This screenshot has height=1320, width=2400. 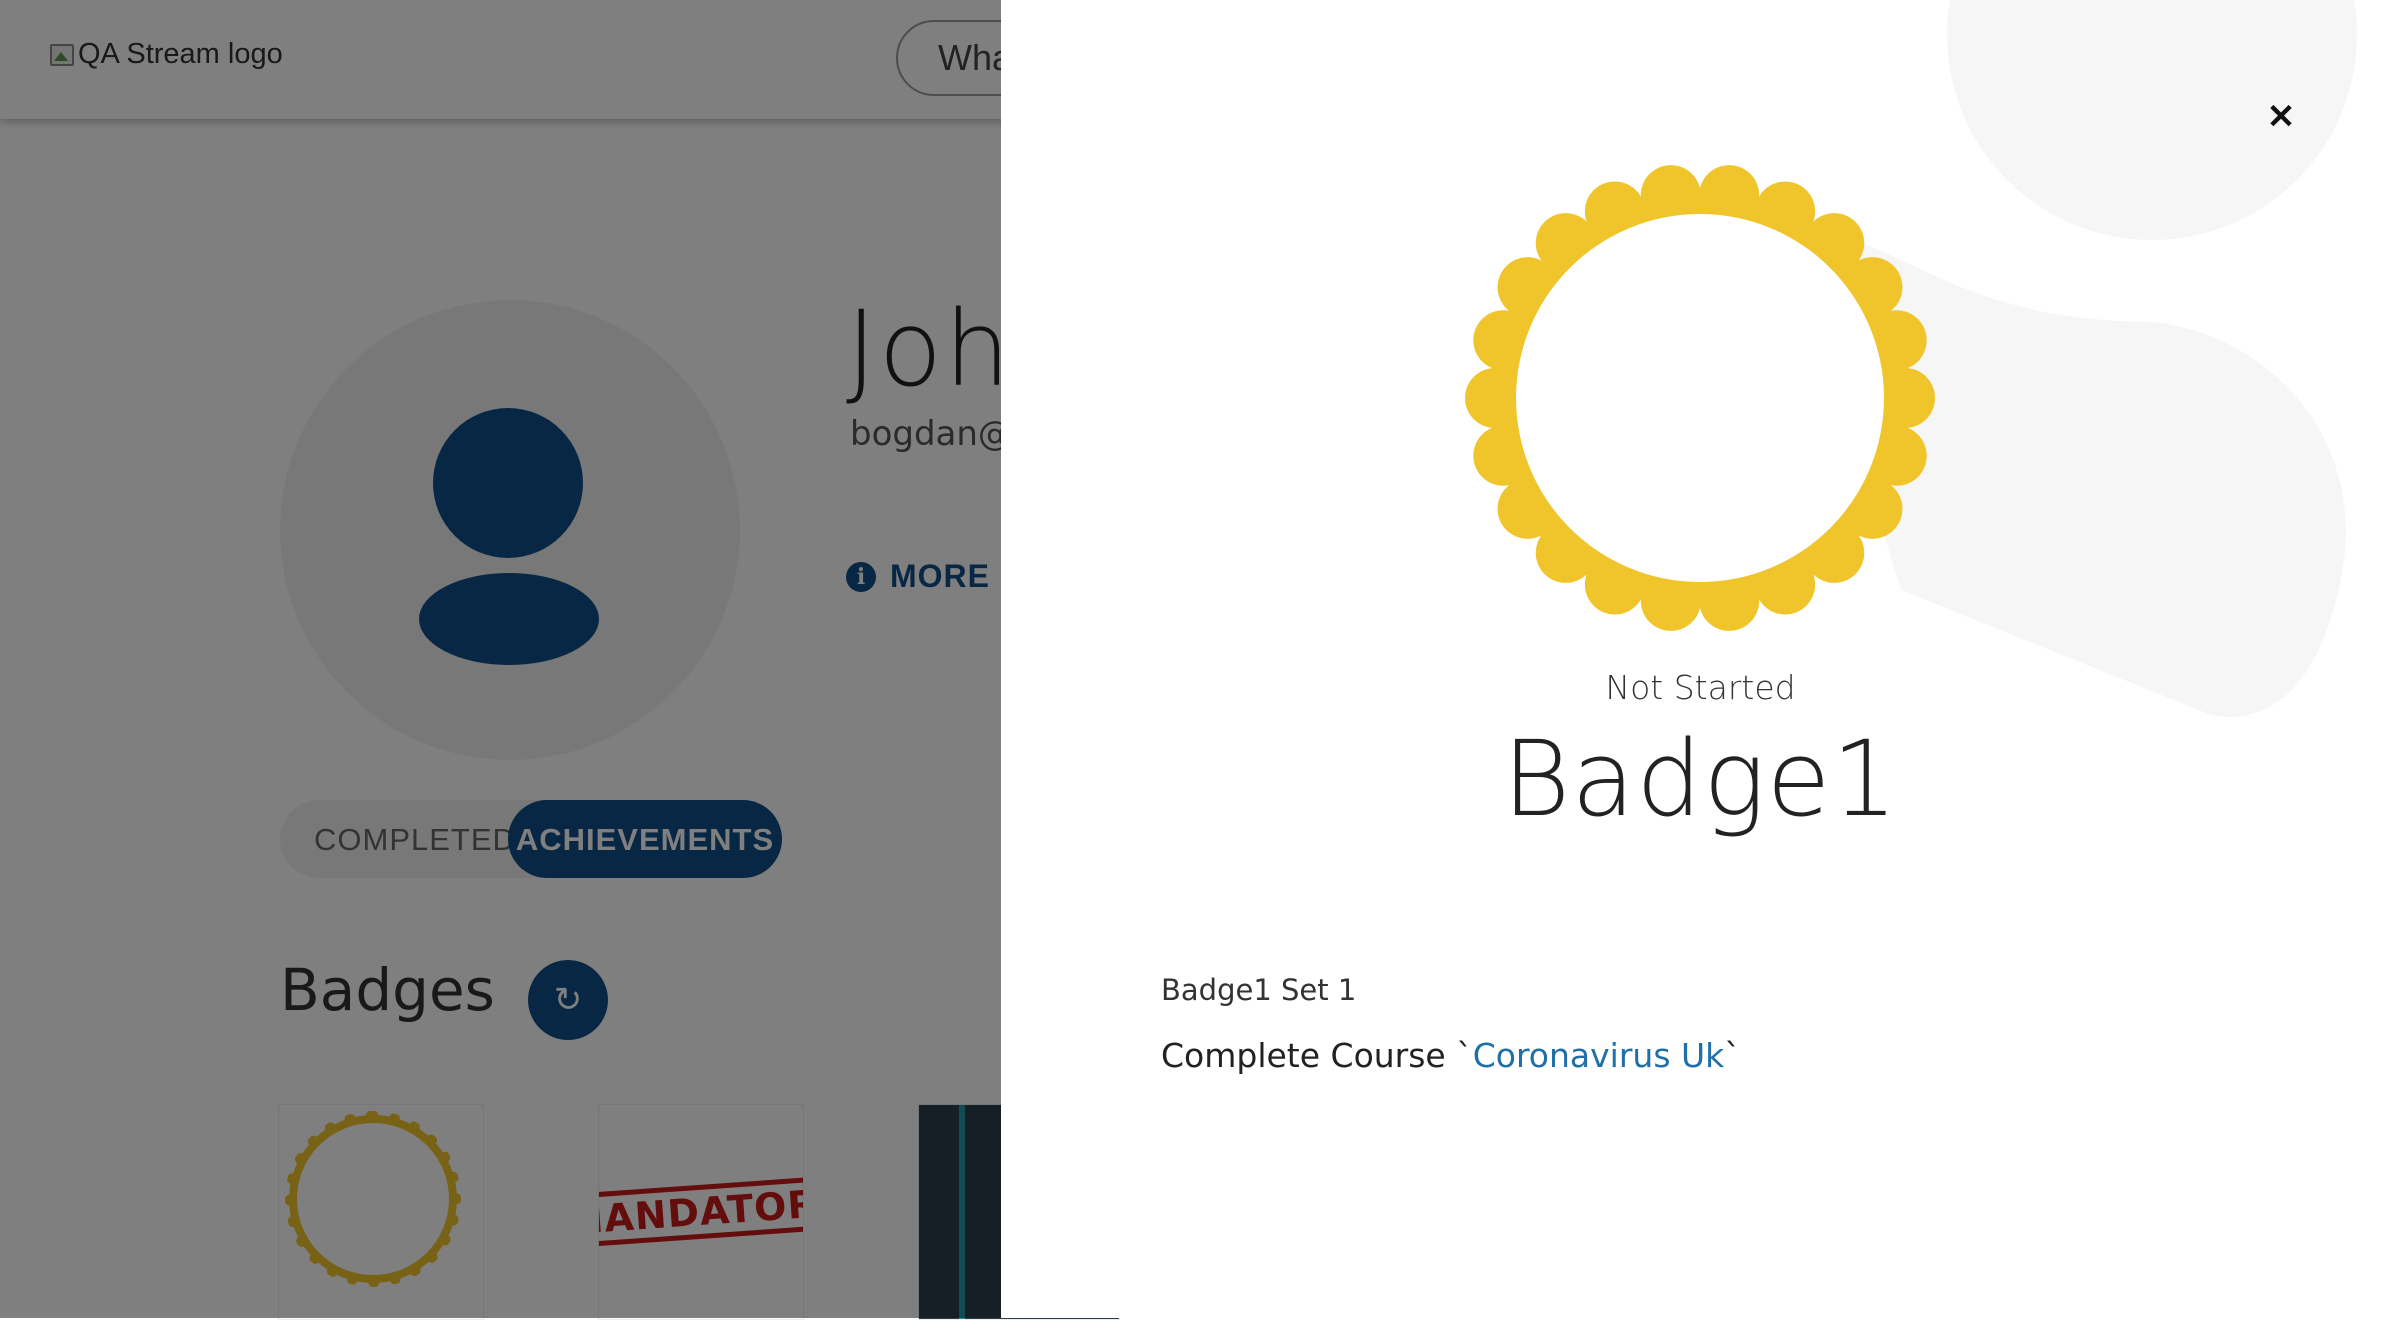 I want to click on close-button: ✕, so click(x=2281, y=117).